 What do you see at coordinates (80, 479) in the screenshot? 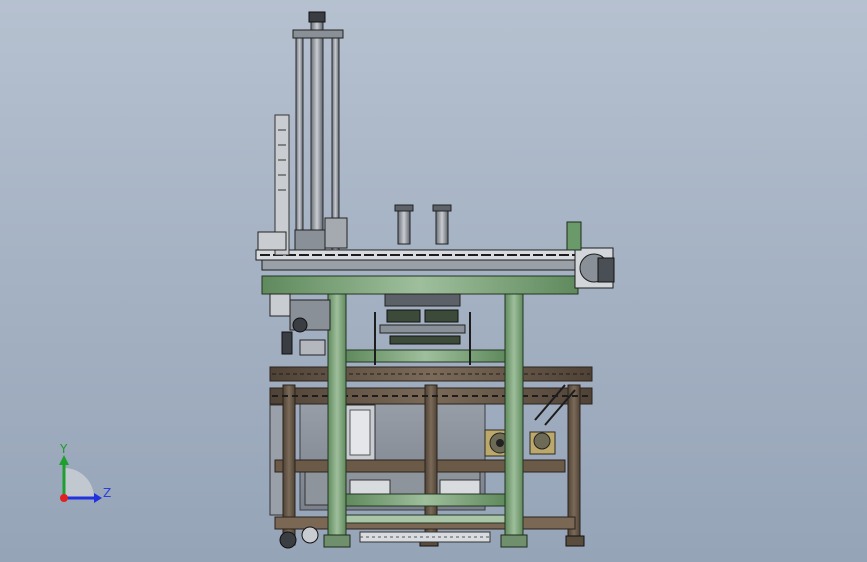
I see `axis-triad` at bounding box center [80, 479].